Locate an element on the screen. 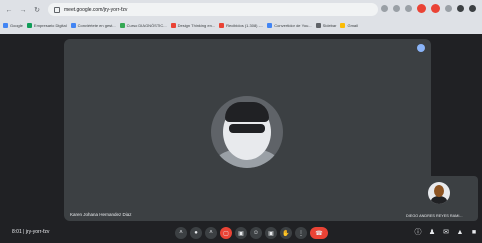 The image size is (482, 243). audio-indicator-icon is located at coordinates (421, 48).